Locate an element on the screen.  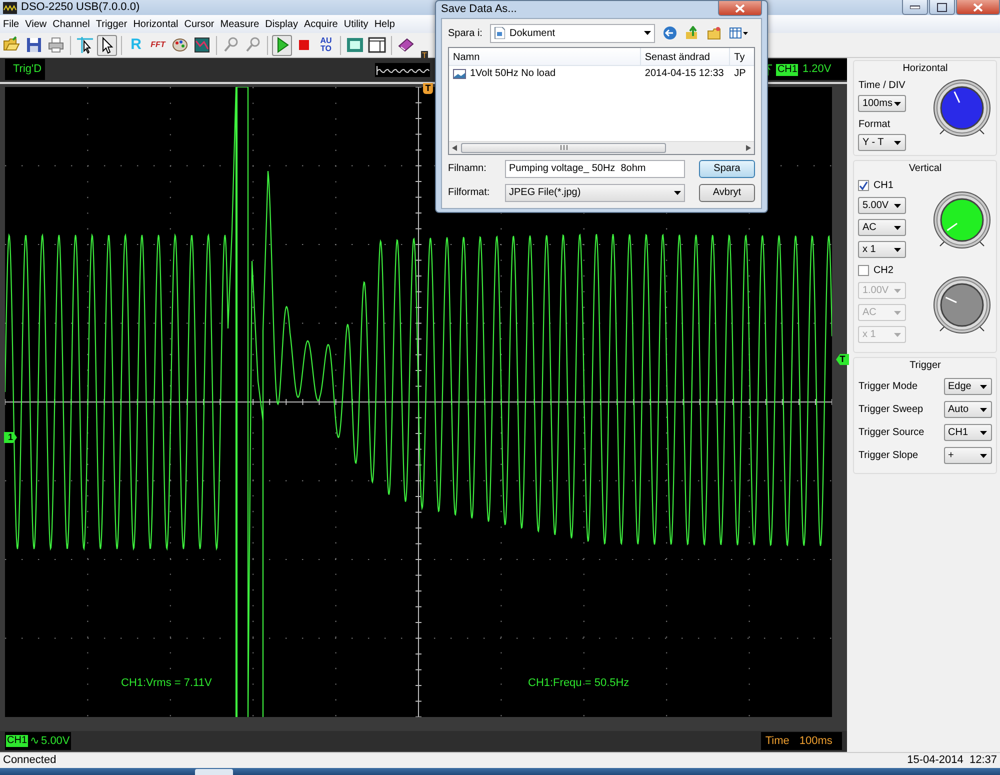
volts-per-div: 5.00V is located at coordinates (55, 741).